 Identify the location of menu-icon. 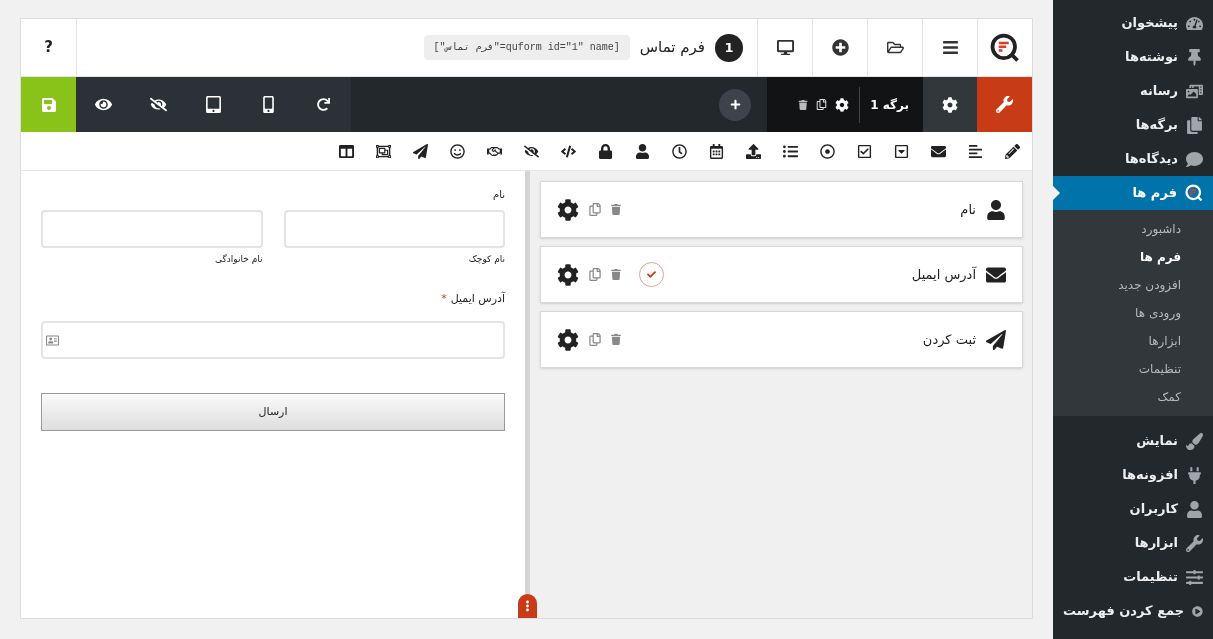
(950, 47).